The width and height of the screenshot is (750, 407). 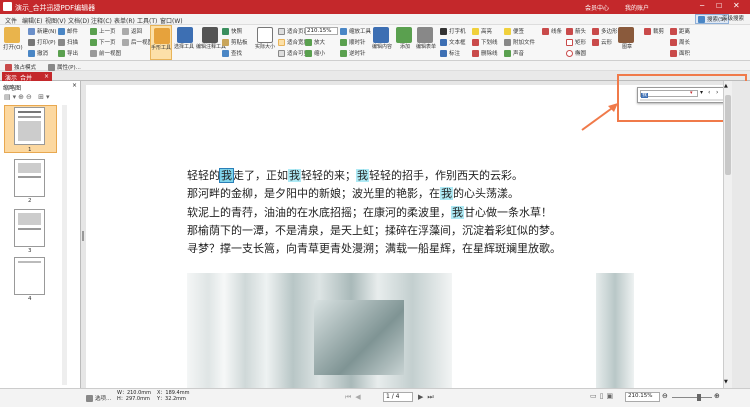 I want to click on menu-form: 表单(R), so click(x=124, y=20).